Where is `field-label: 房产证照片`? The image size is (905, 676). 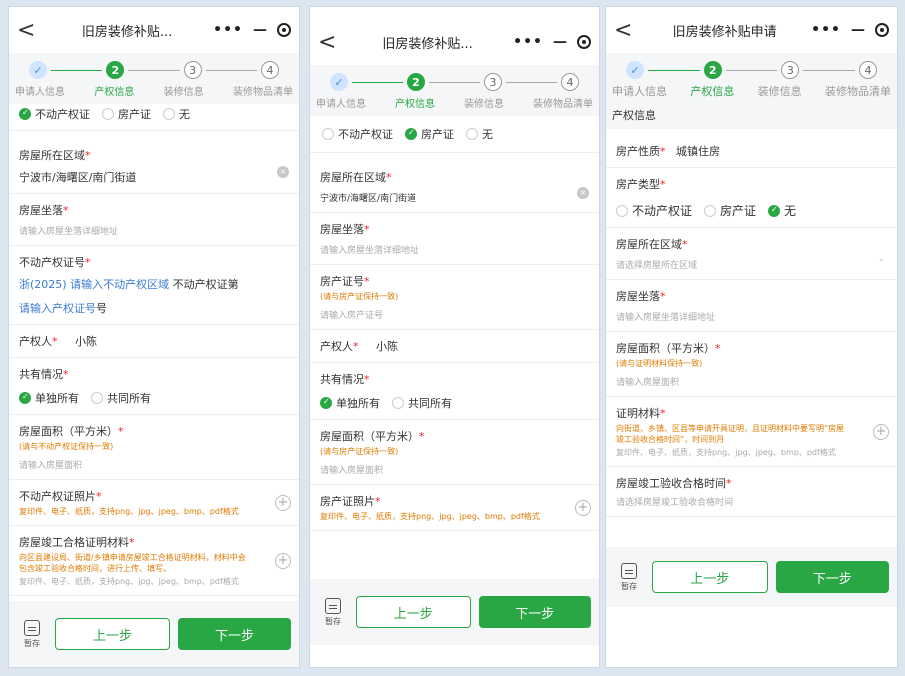
field-label: 房产证照片 is located at coordinates (347, 501).